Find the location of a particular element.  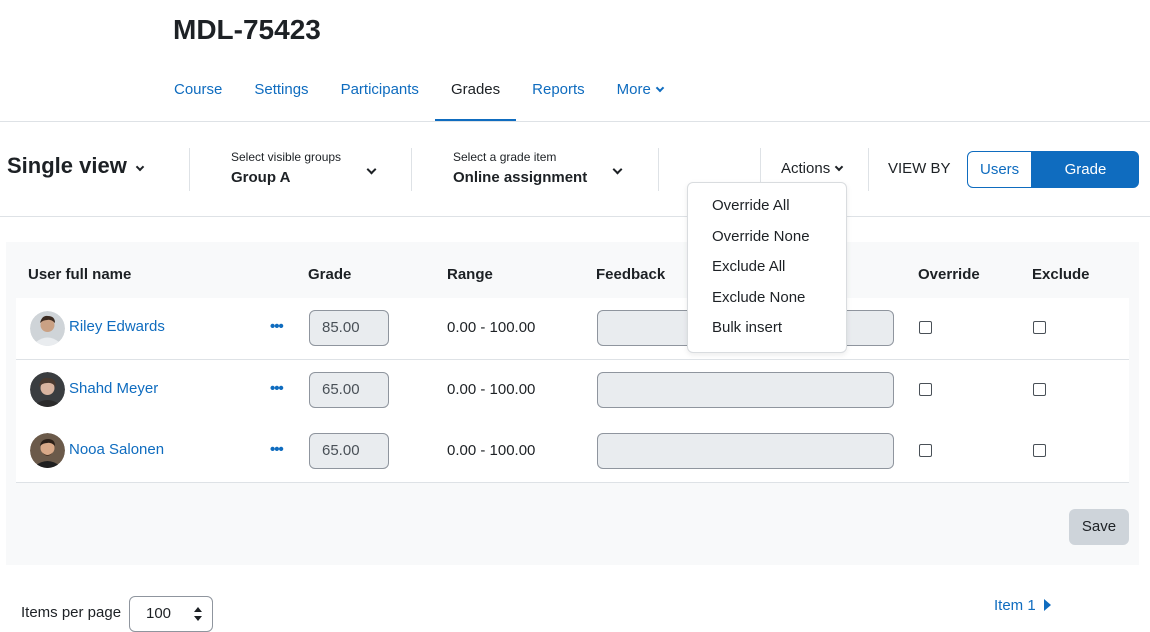

grade-item-selector-label: Select a grade item is located at coordinates (505, 157).